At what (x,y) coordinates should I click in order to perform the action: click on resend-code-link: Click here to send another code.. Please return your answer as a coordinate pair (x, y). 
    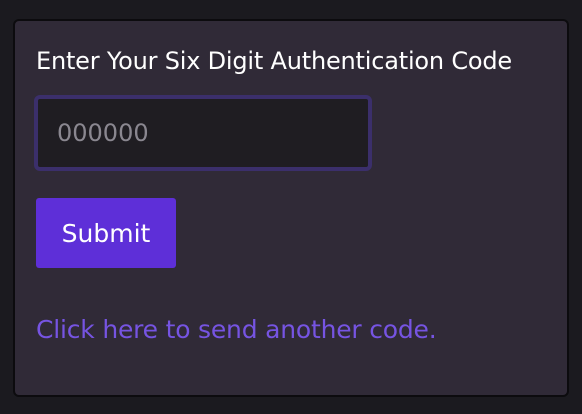
    Looking at the image, I should click on (236, 330).